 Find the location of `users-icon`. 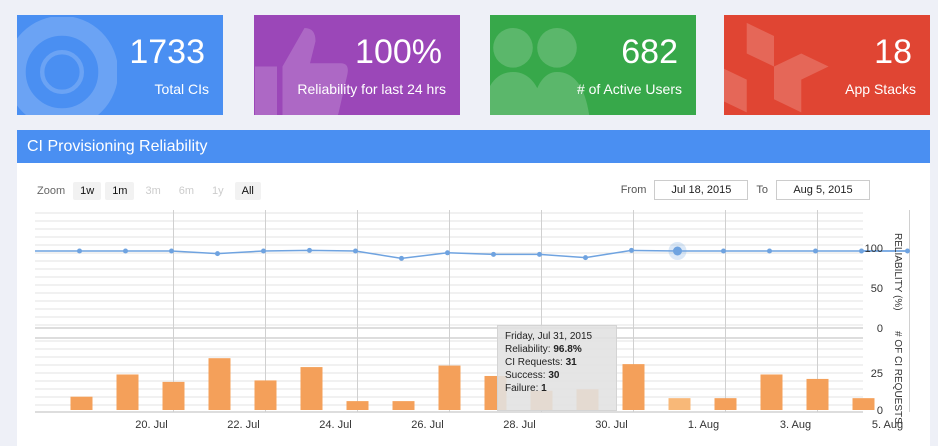

users-icon is located at coordinates (540, 71).